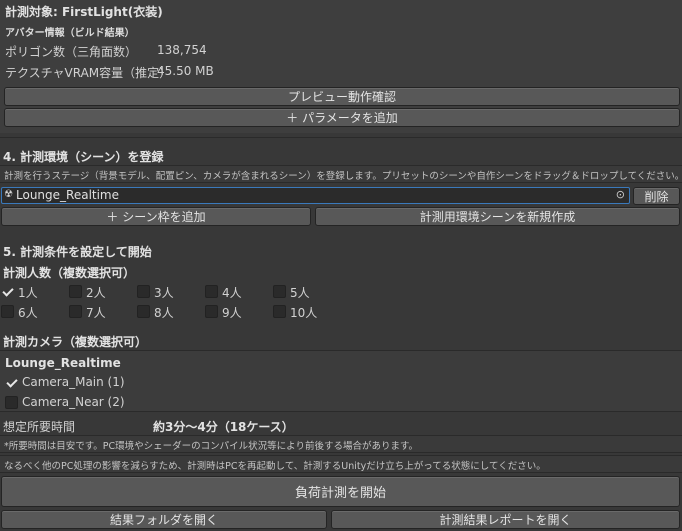 The width and height of the screenshot is (682, 531). I want to click on people-label-9: 9人, so click(232, 313).